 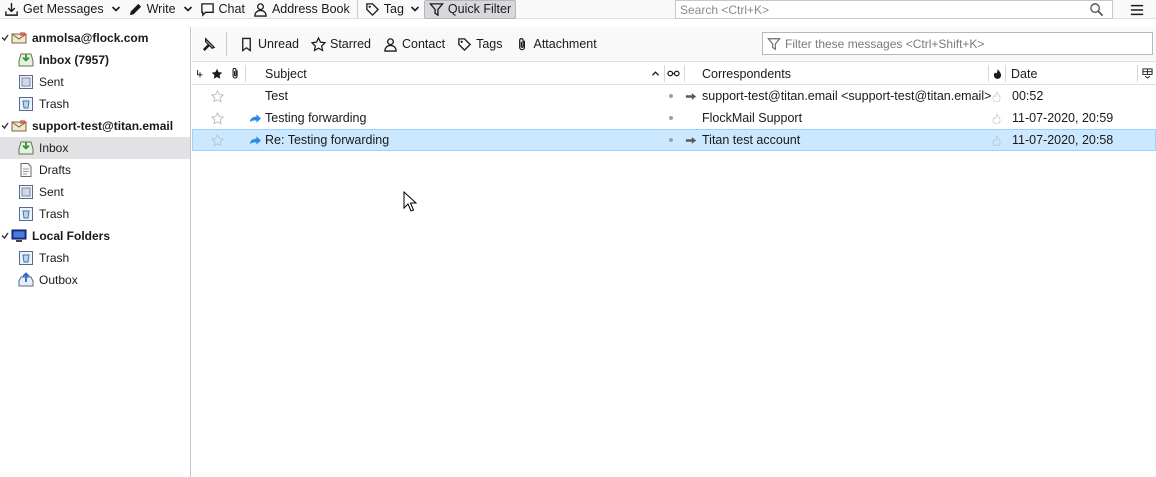 What do you see at coordinates (278, 44) in the screenshot?
I see `unread-label: Unread` at bounding box center [278, 44].